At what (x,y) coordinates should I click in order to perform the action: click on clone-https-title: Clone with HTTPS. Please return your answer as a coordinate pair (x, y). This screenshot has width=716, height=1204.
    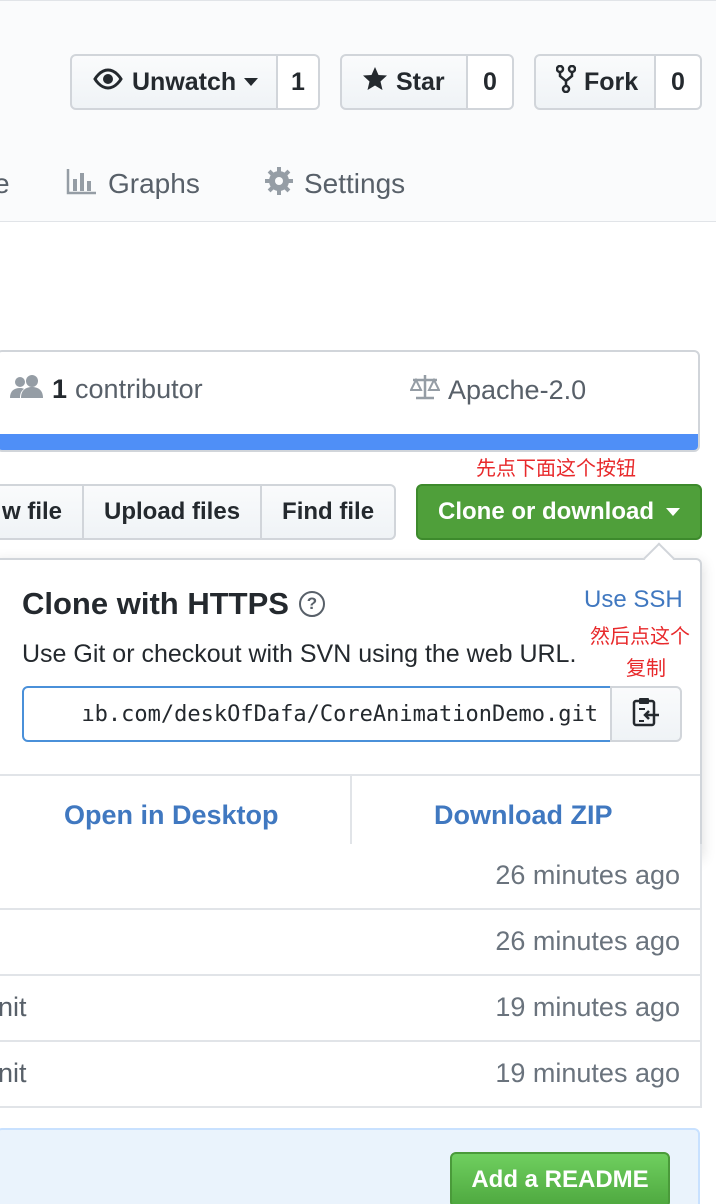
    Looking at the image, I should click on (155, 603).